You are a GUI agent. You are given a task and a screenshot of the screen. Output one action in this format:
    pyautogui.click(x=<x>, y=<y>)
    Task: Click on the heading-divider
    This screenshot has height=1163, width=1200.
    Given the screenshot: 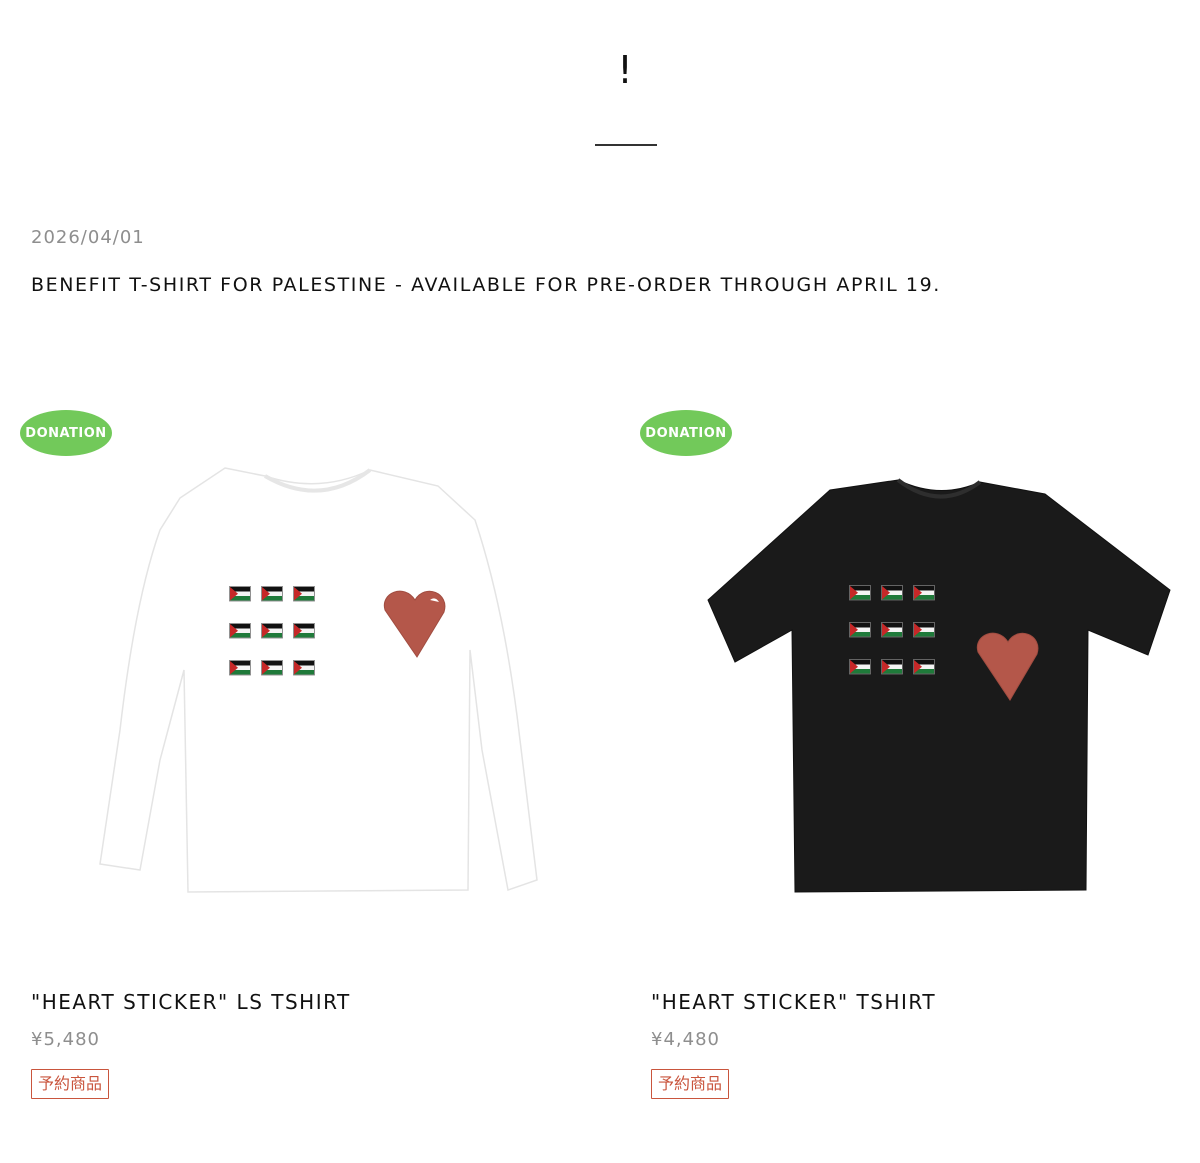 What is the action you would take?
    pyautogui.click(x=626, y=145)
    